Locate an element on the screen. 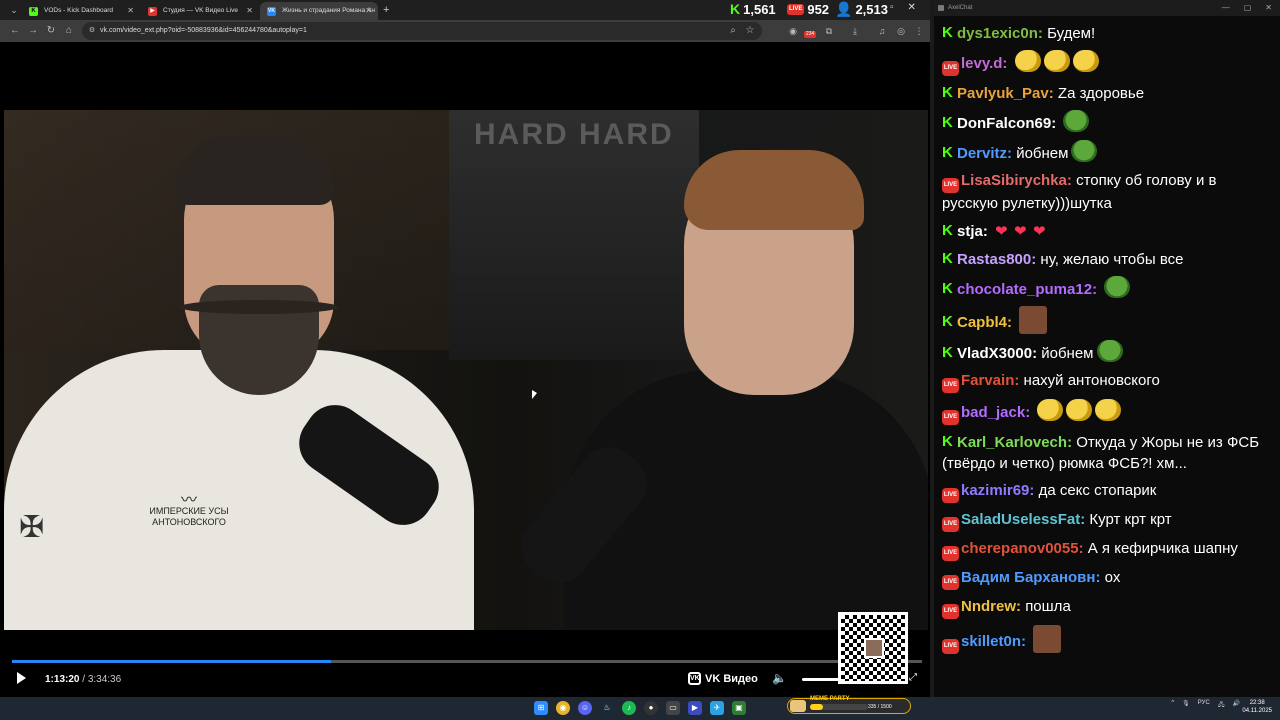 The image size is (1280, 720). extensions-puzzle-icon: ⧉ is located at coordinates (829, 31).